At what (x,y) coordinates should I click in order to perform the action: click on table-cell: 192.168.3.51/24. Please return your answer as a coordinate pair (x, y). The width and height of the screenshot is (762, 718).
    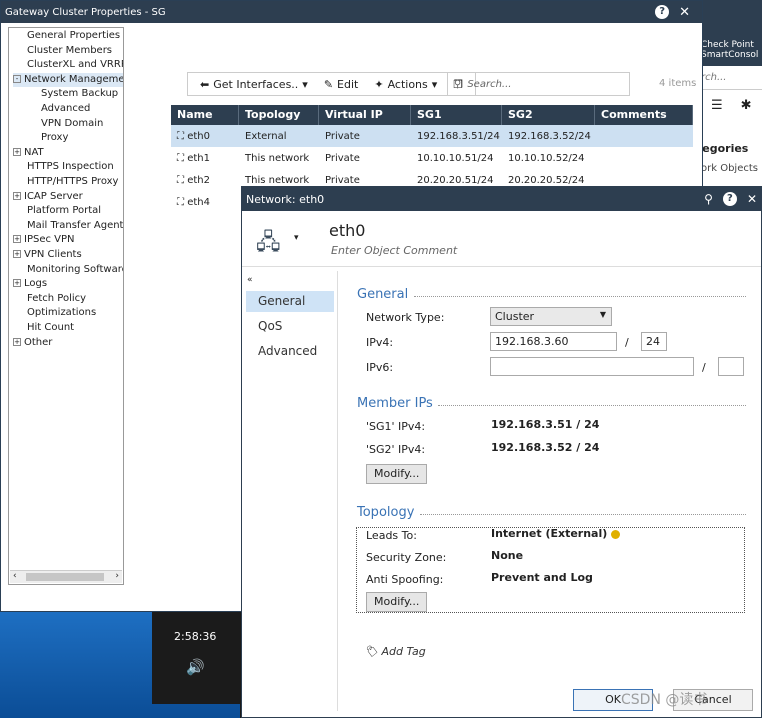
    Looking at the image, I should click on (456, 136).